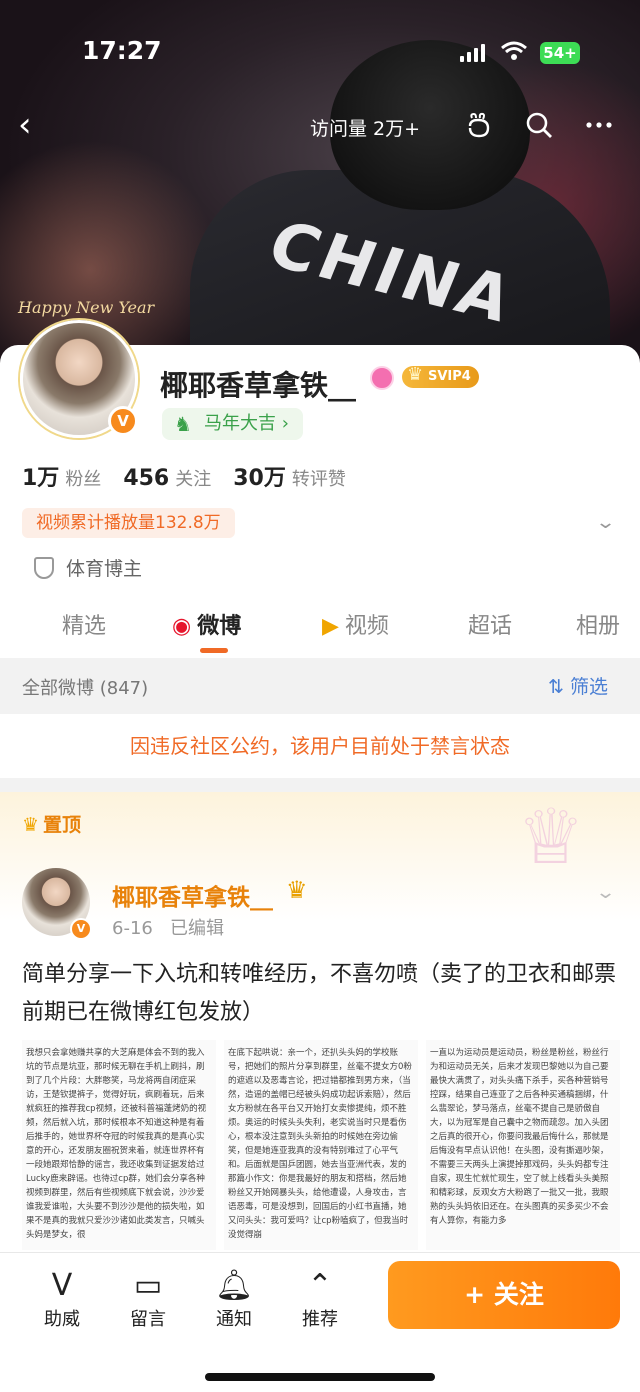 The width and height of the screenshot is (640, 1392). Describe the element at coordinates (560, 53) in the screenshot. I see `battery-indicator: 54+` at that location.